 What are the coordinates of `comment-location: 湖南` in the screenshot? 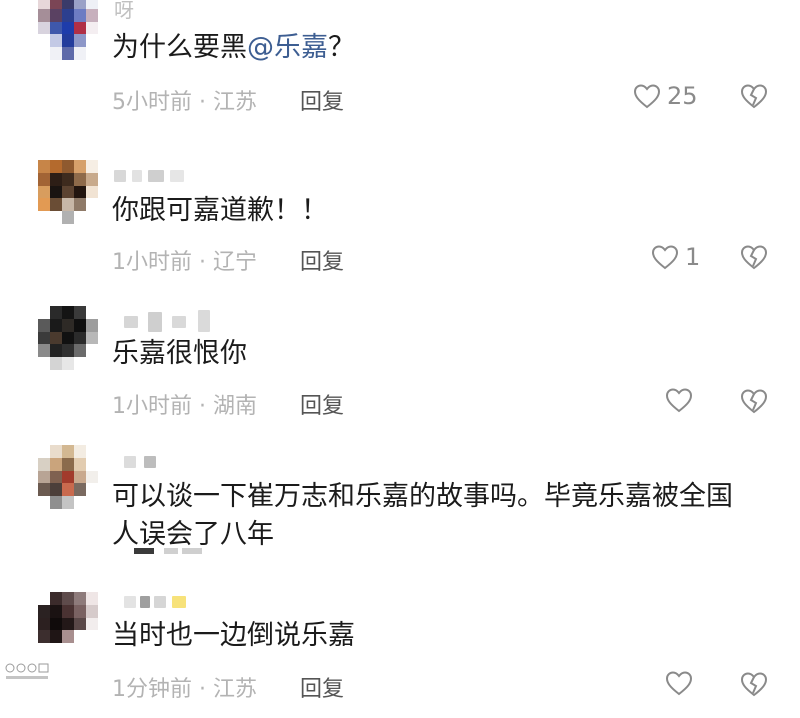 It's located at (235, 406).